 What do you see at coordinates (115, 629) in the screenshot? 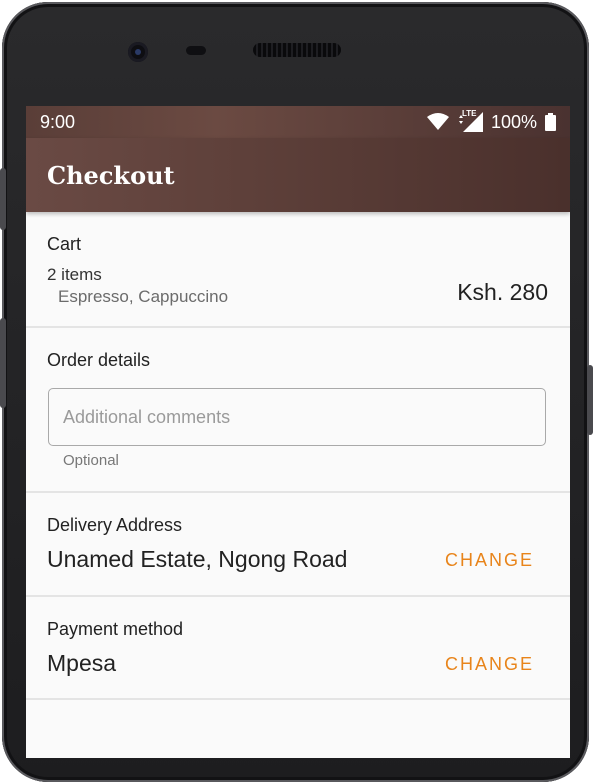
I see `payment-method-label: Payment method` at bounding box center [115, 629].